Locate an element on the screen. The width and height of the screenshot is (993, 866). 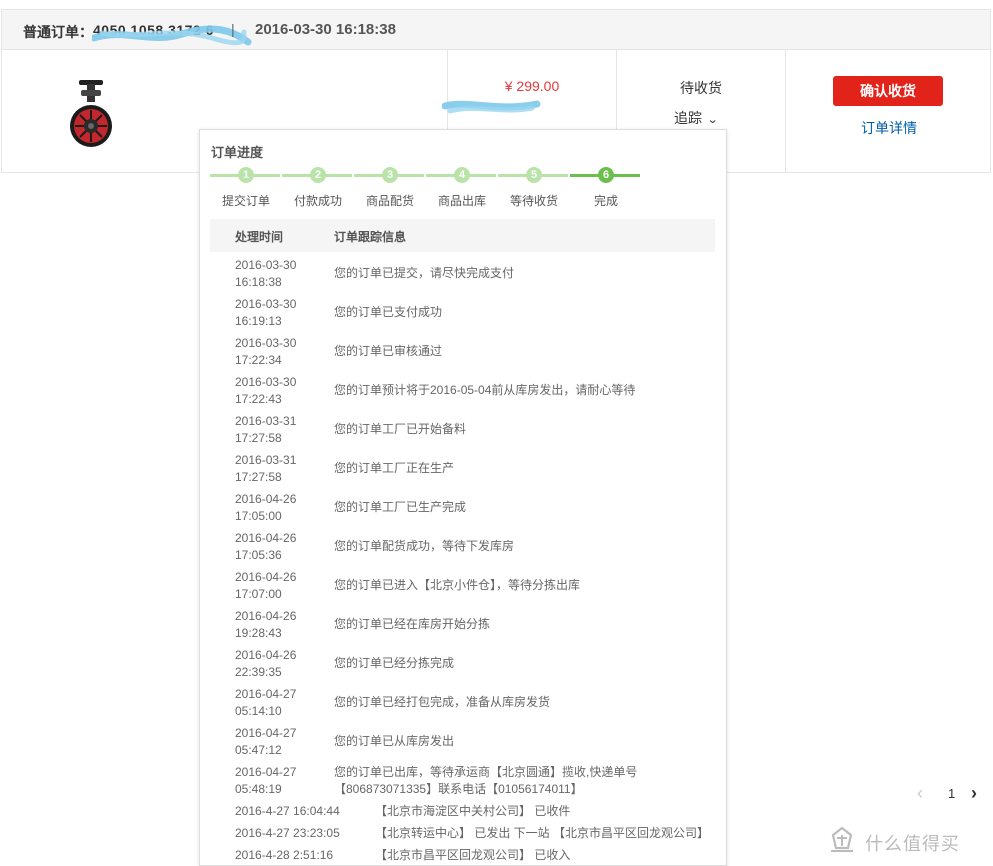
step-label: 商品出库 is located at coordinates (461, 201).